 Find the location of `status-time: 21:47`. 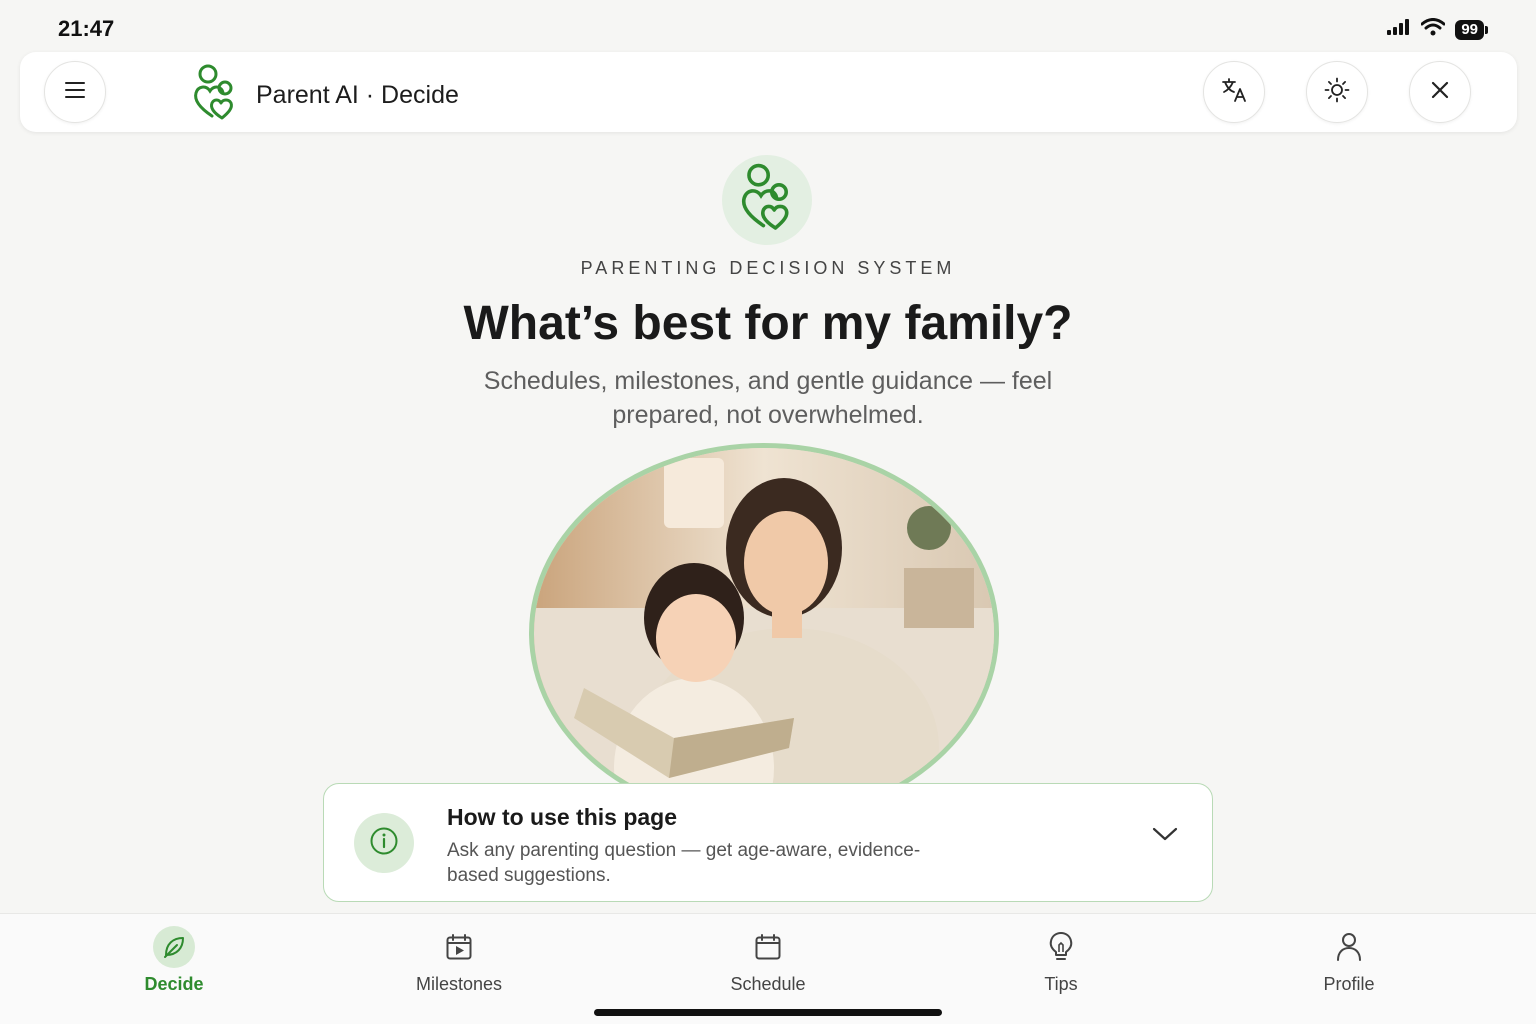

status-time: 21:47 is located at coordinates (86, 28).